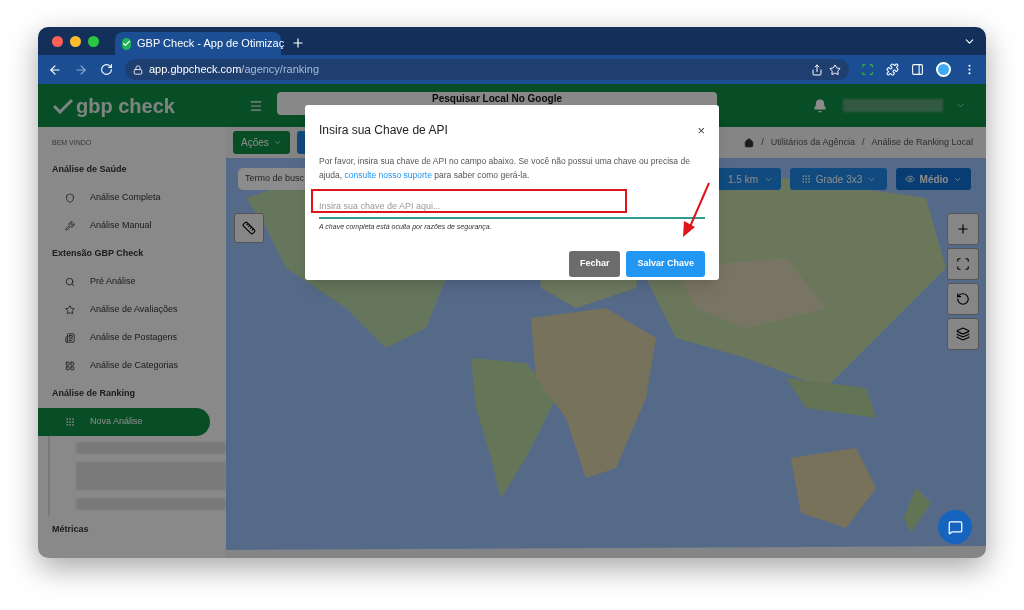 Image resolution: width=1024 pixels, height=610 pixels. I want to click on ruler-icon, so click(249, 228).